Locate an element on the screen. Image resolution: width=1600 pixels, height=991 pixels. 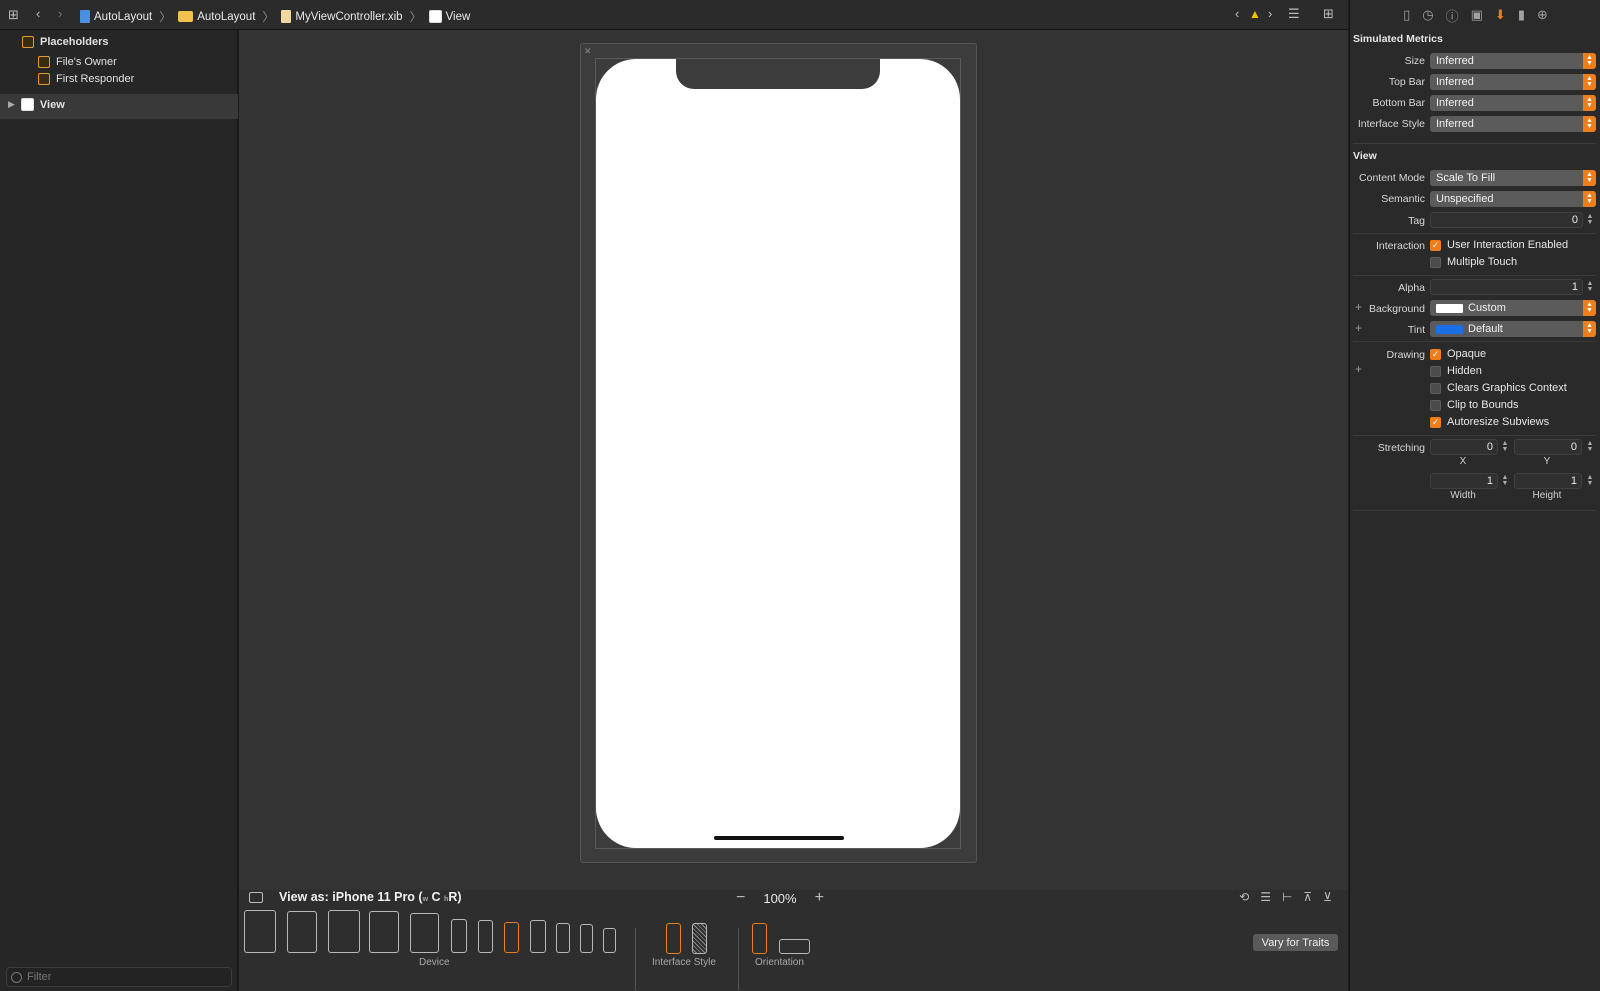
ipad-pro-11-icon is located at coordinates (302, 932).